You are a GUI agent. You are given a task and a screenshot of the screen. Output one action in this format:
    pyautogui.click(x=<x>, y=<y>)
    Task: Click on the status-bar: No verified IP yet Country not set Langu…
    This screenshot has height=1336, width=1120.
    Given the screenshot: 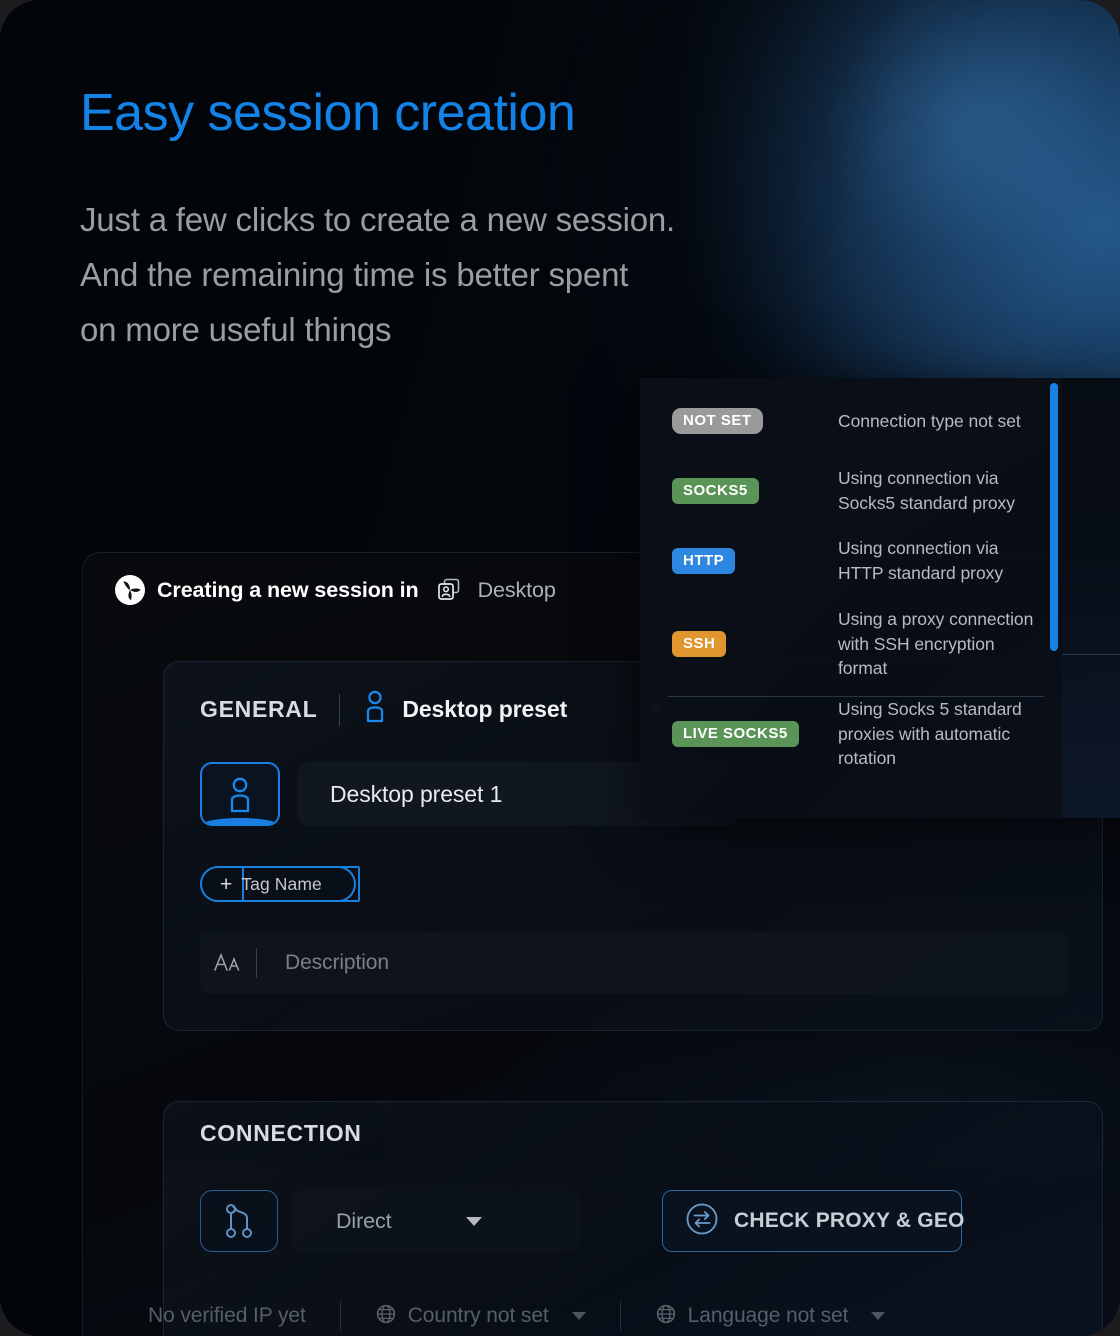 What is the action you would take?
    pyautogui.click(x=601, y=1316)
    